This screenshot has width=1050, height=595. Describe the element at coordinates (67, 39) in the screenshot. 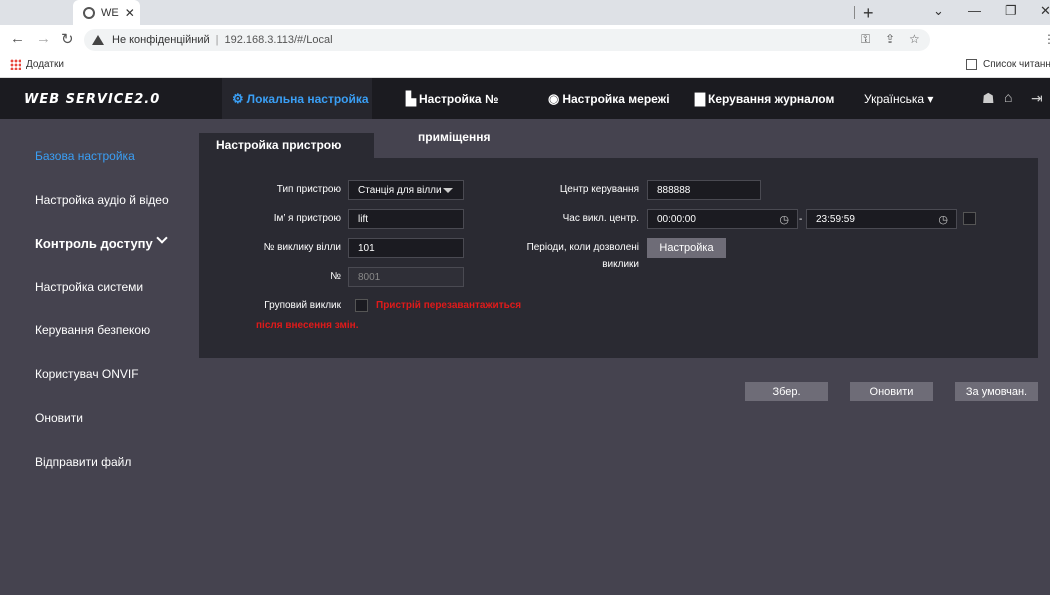

I see `reload-icon: ↻` at that location.